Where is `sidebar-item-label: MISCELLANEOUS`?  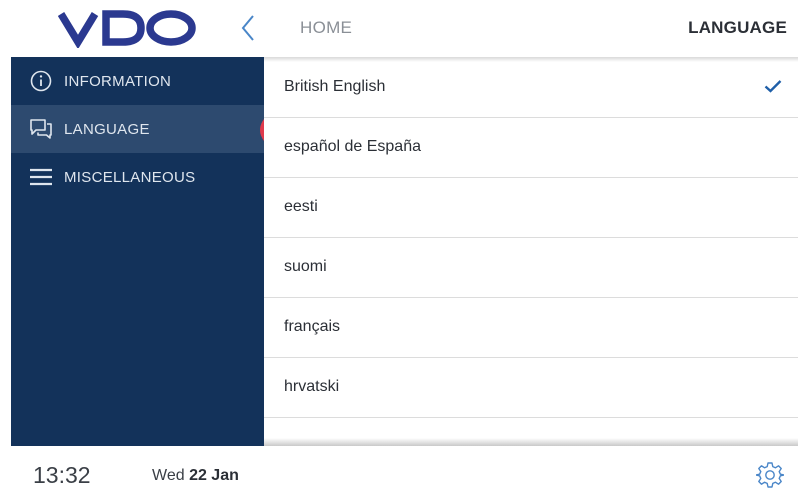
sidebar-item-label: MISCELLANEOUS is located at coordinates (130, 177).